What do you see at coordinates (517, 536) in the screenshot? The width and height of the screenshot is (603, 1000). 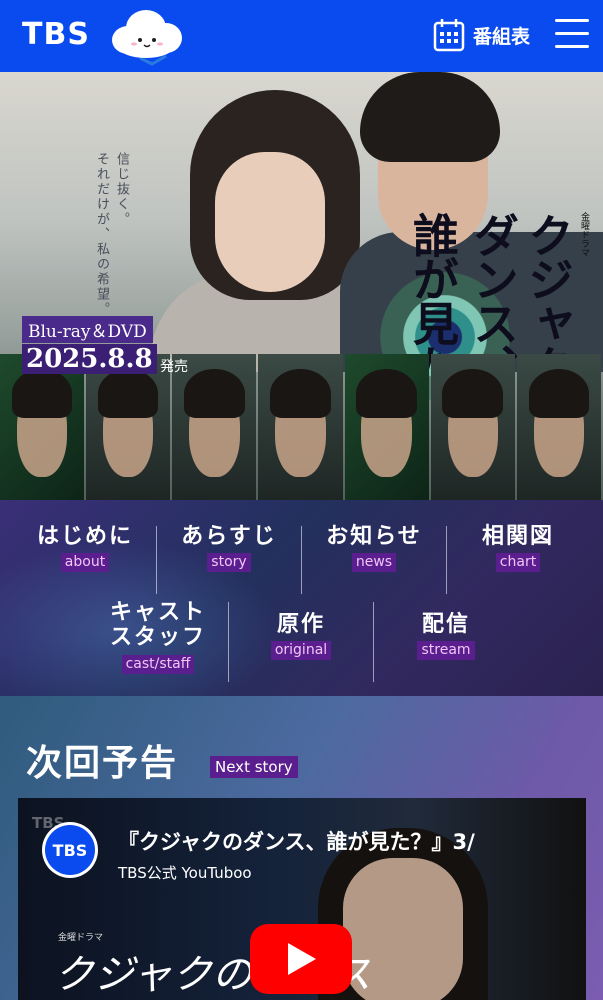 I see `nav-item-label: 相関図` at bounding box center [517, 536].